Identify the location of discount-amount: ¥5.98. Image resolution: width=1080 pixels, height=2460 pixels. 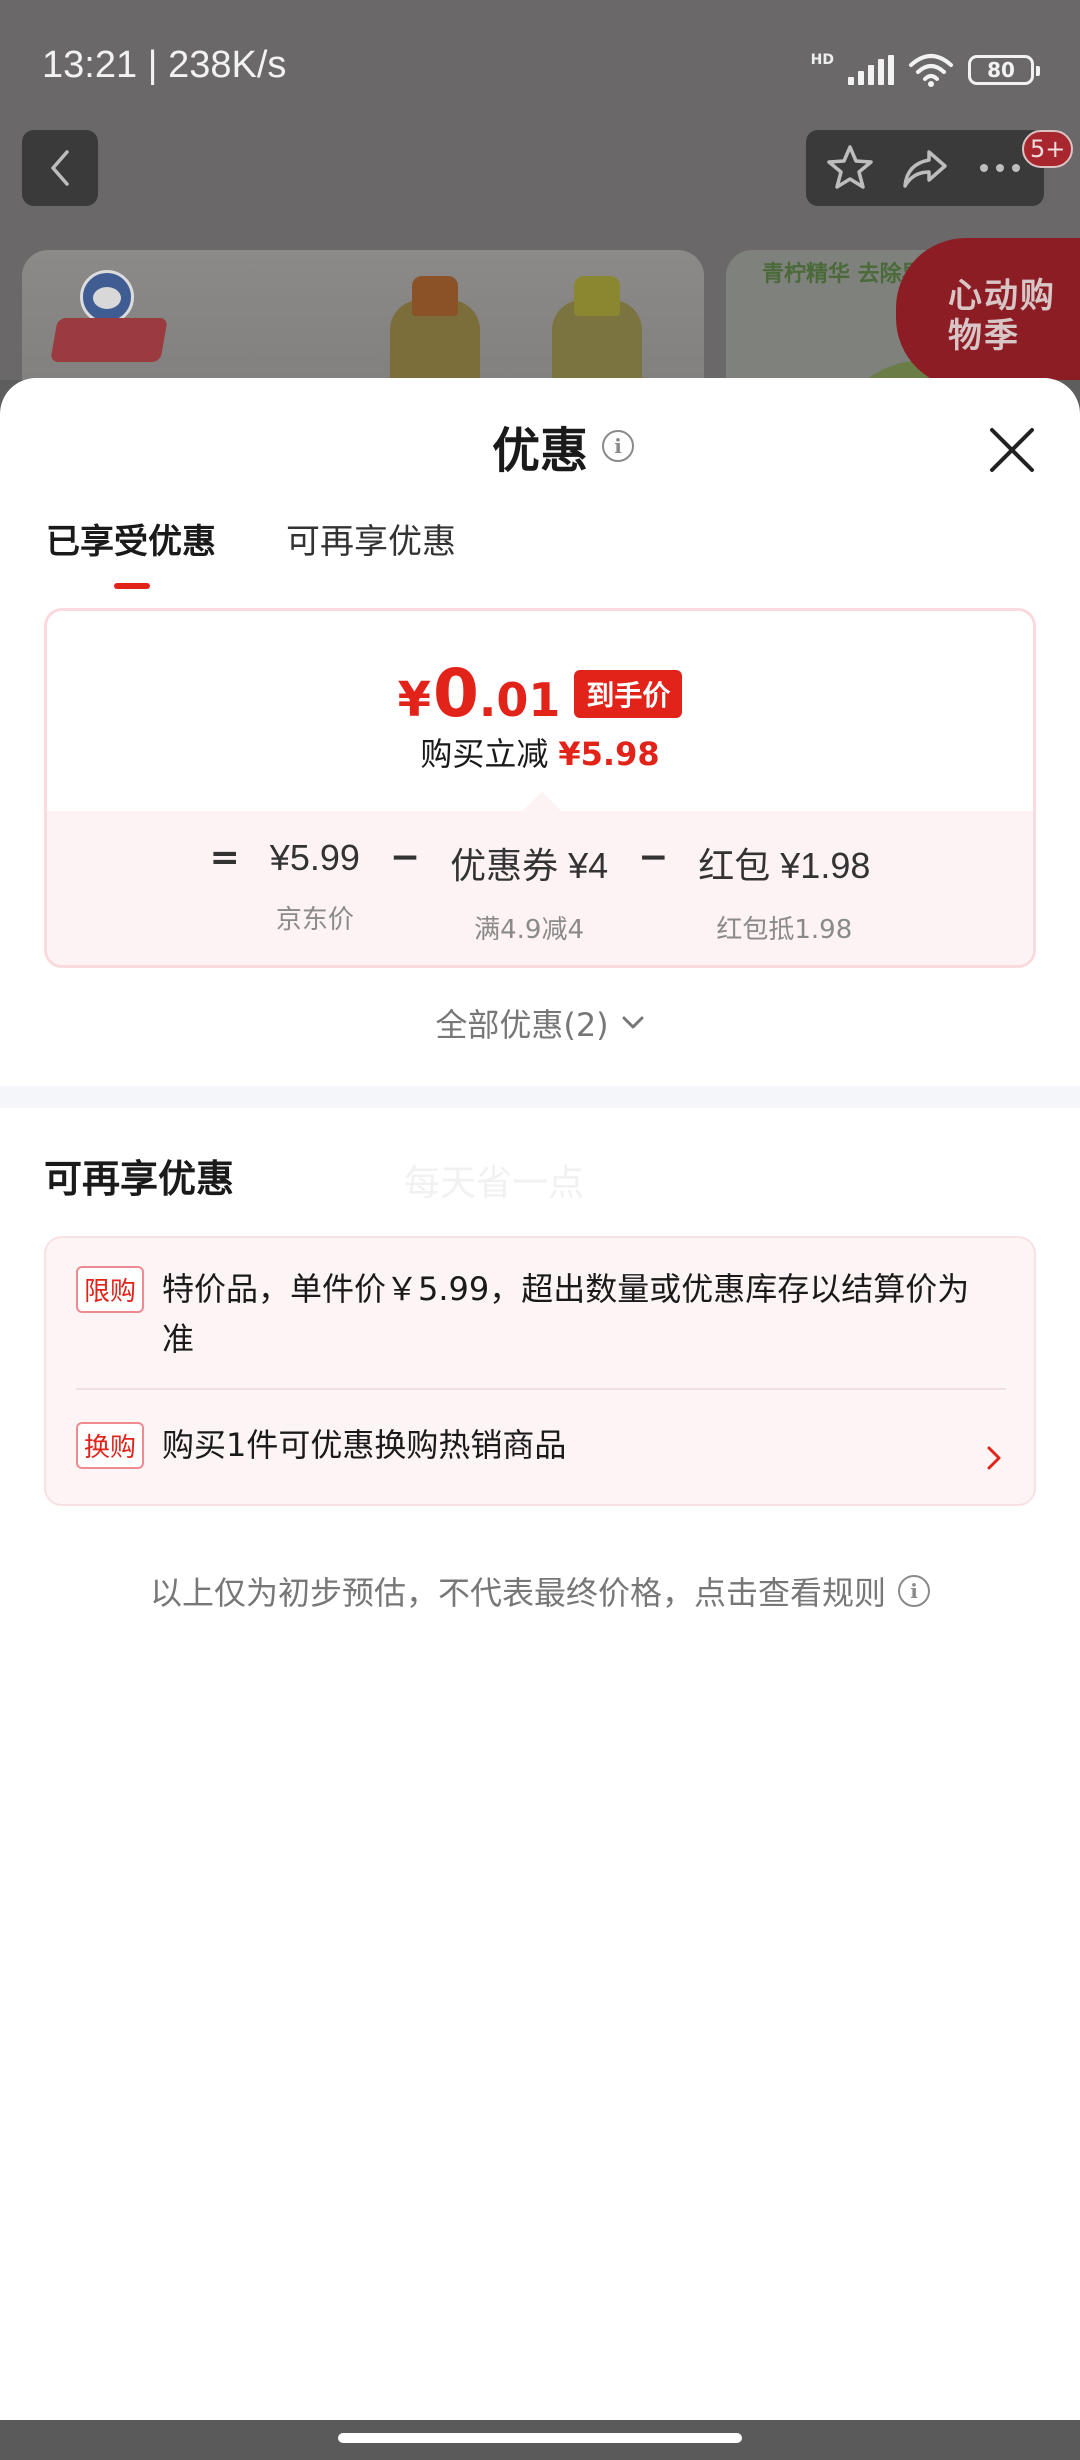
(609, 754).